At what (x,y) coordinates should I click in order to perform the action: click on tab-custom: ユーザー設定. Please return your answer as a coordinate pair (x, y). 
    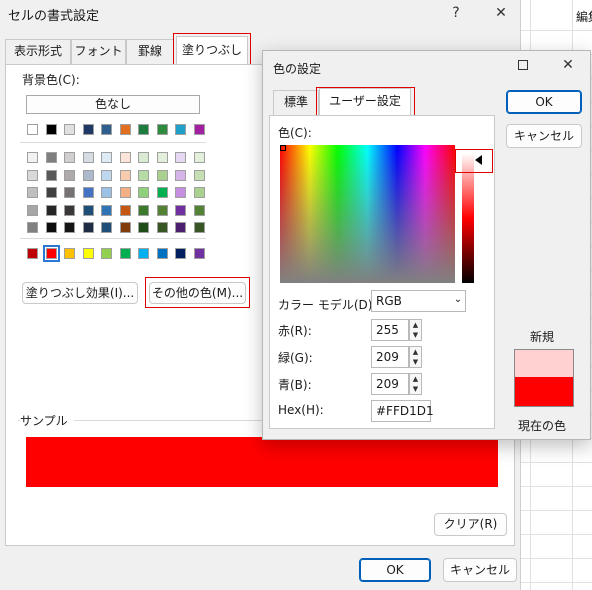
    Looking at the image, I should click on (365, 101).